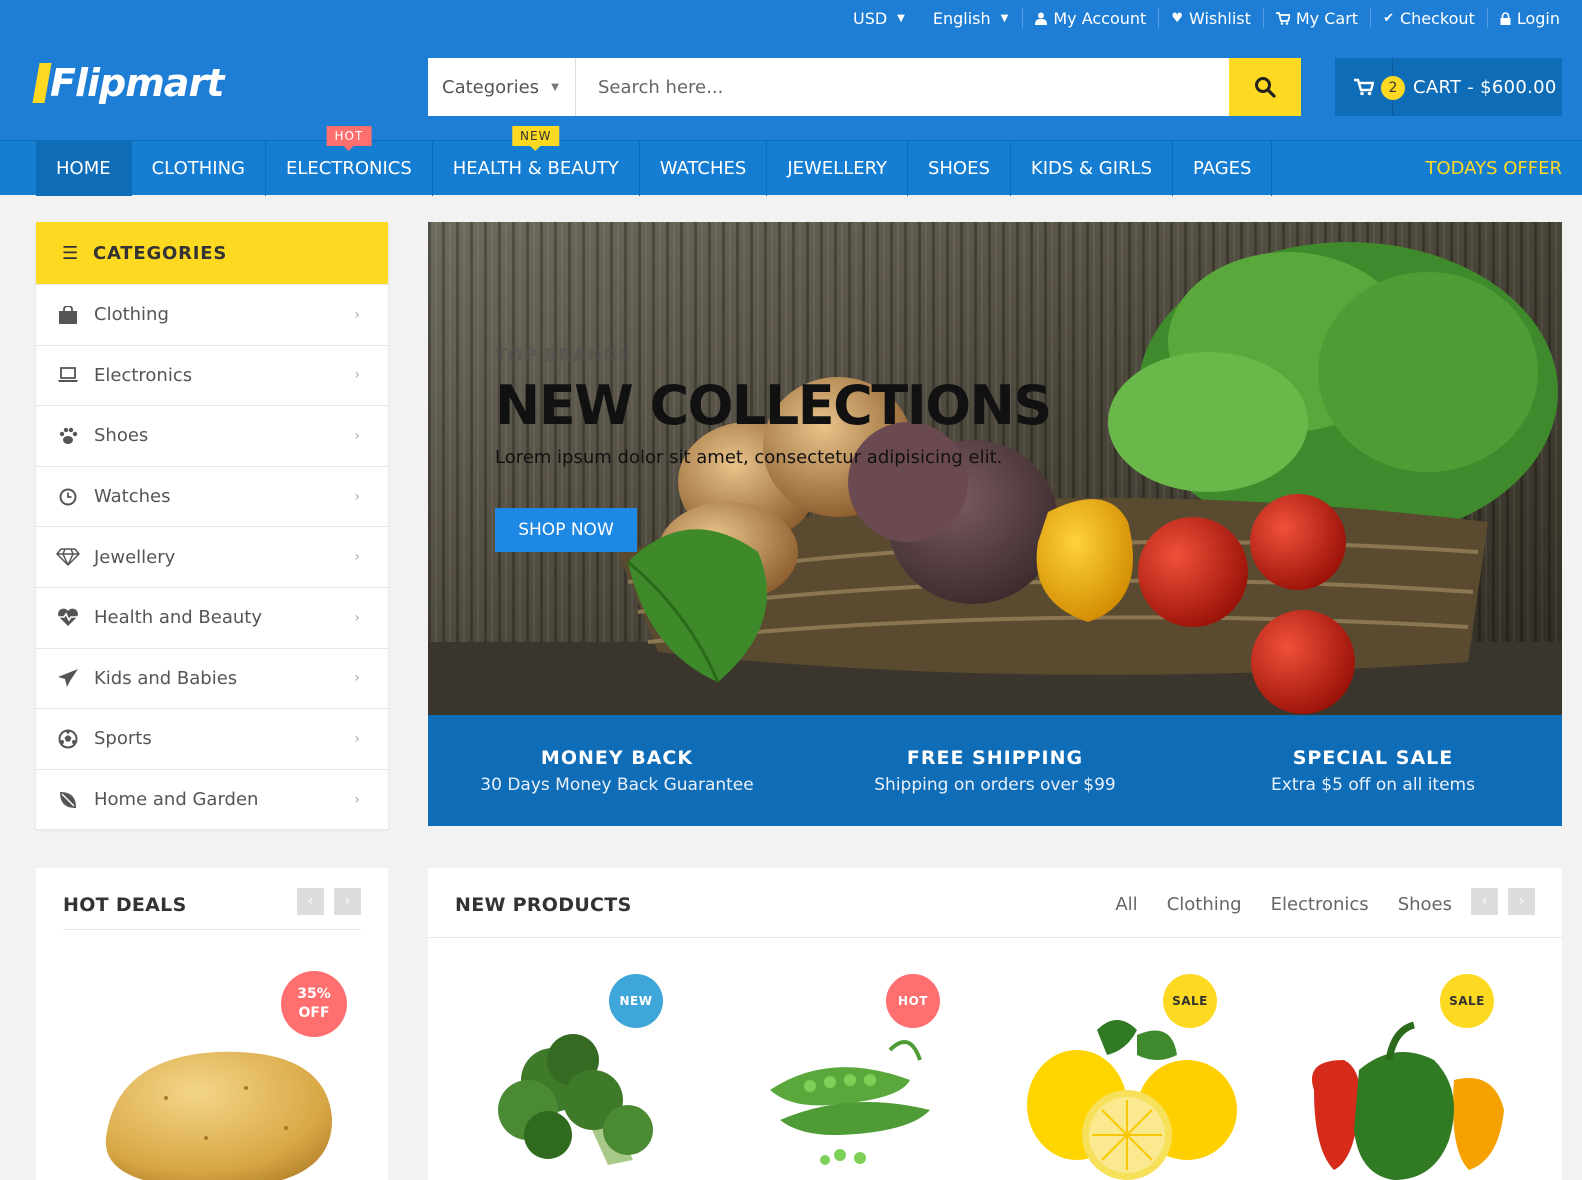  I want to click on nav-item-label: WATCHES, so click(703, 168).